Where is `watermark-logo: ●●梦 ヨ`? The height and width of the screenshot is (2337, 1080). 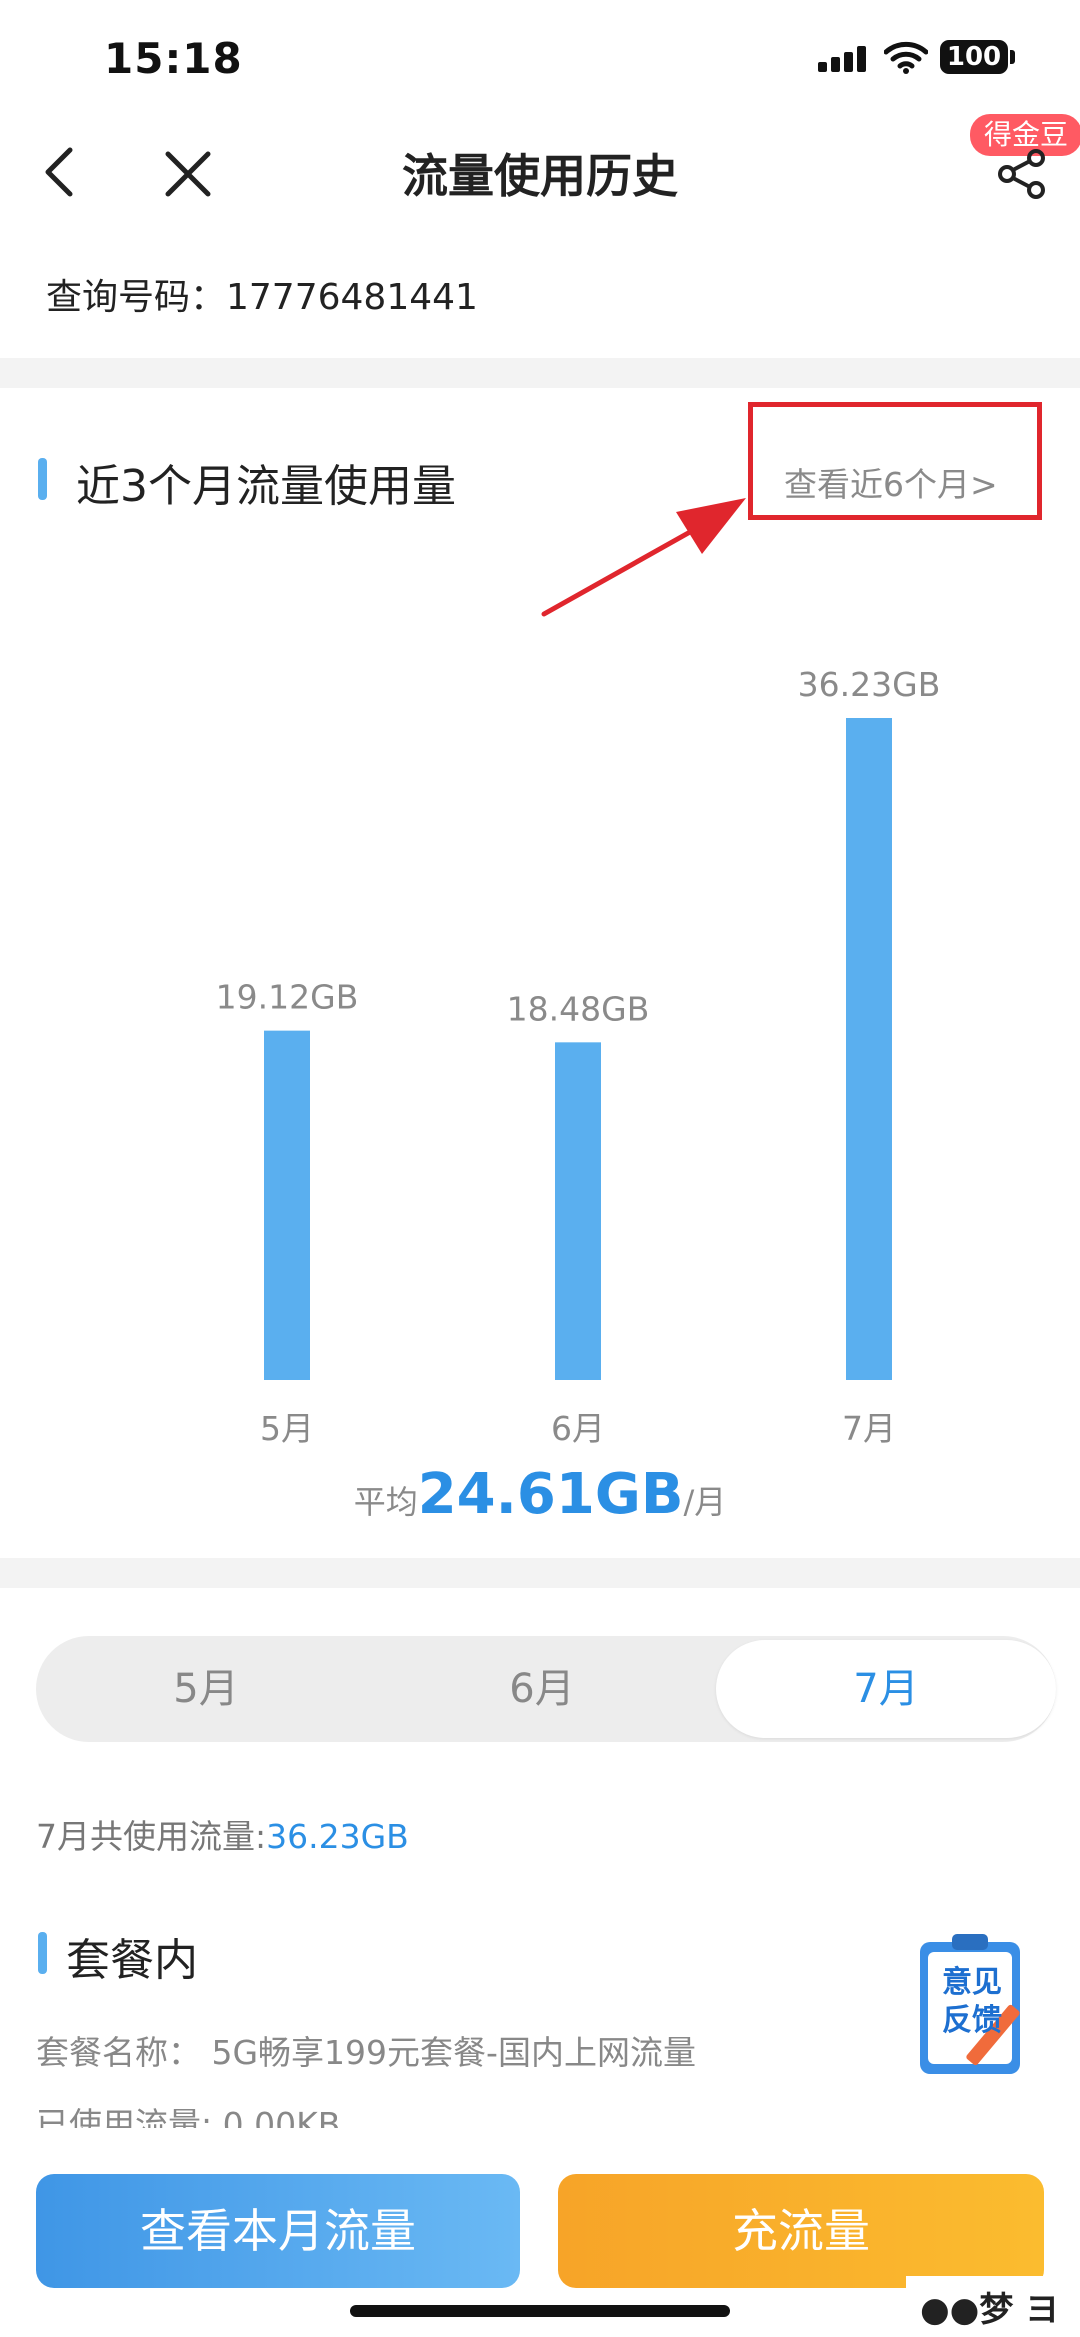 watermark-logo: ●●梦 ヨ is located at coordinates (993, 2306).